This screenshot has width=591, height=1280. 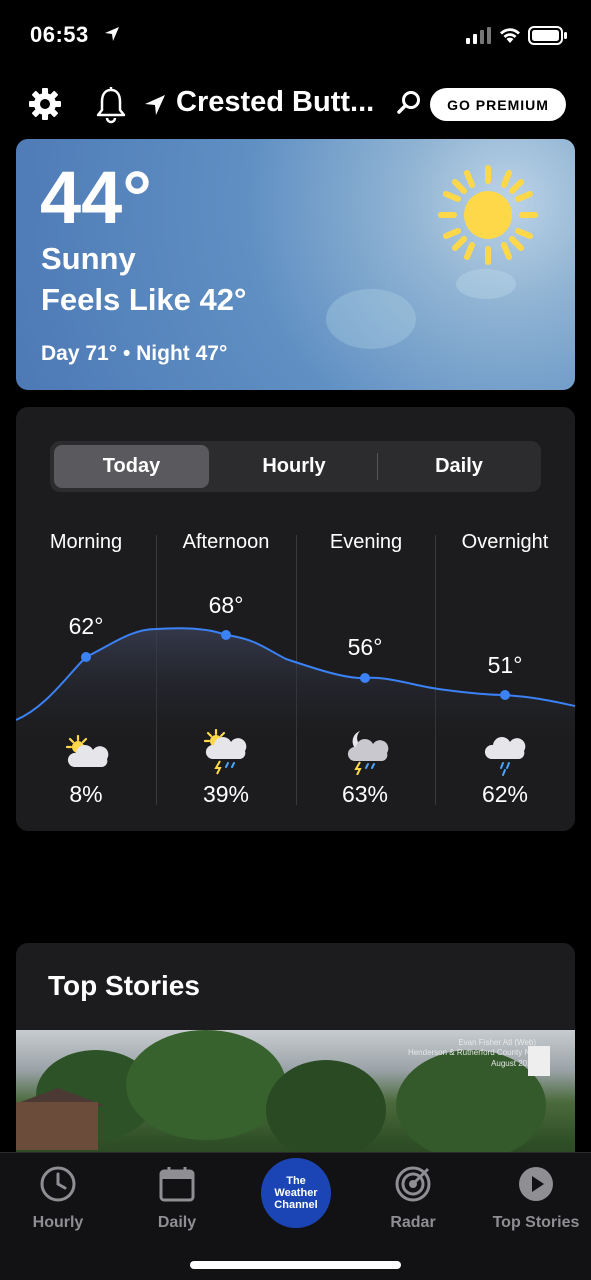 I want to click on precip-morning: 8%, so click(x=86, y=794).